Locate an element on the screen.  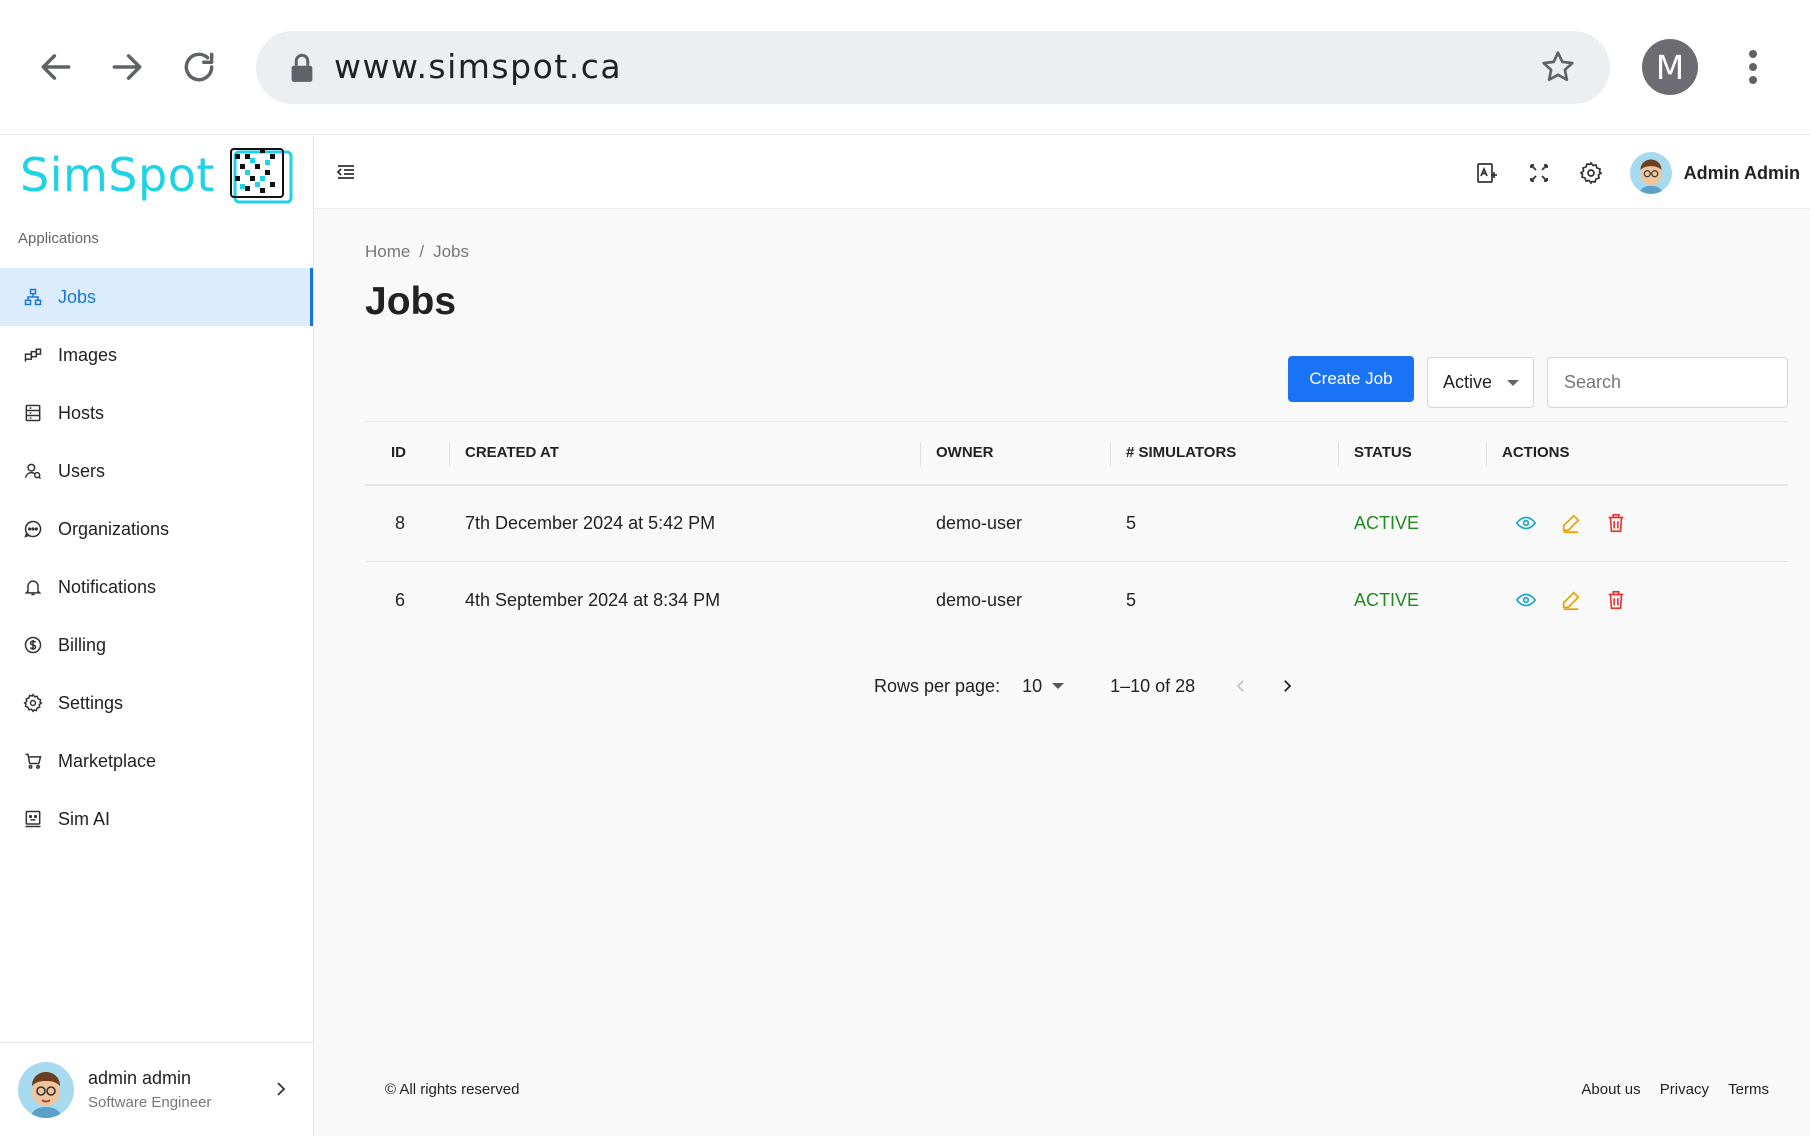
next-page-icon is located at coordinates (1287, 686).